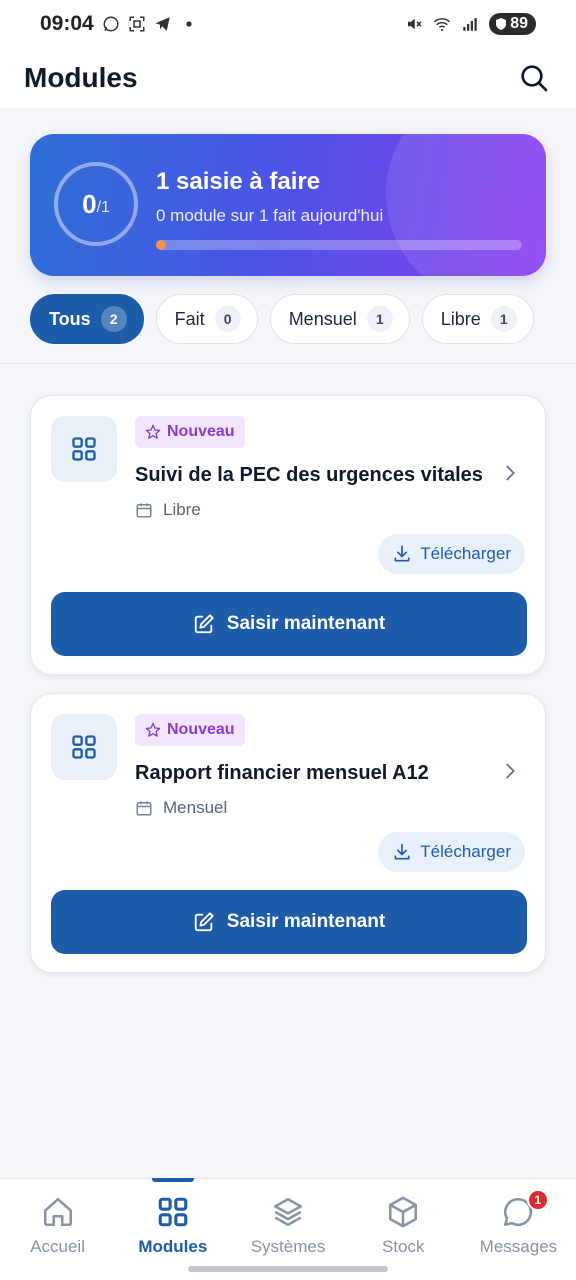  Describe the element at coordinates (103, 207) in the screenshot. I see `progress-total: /1` at that location.